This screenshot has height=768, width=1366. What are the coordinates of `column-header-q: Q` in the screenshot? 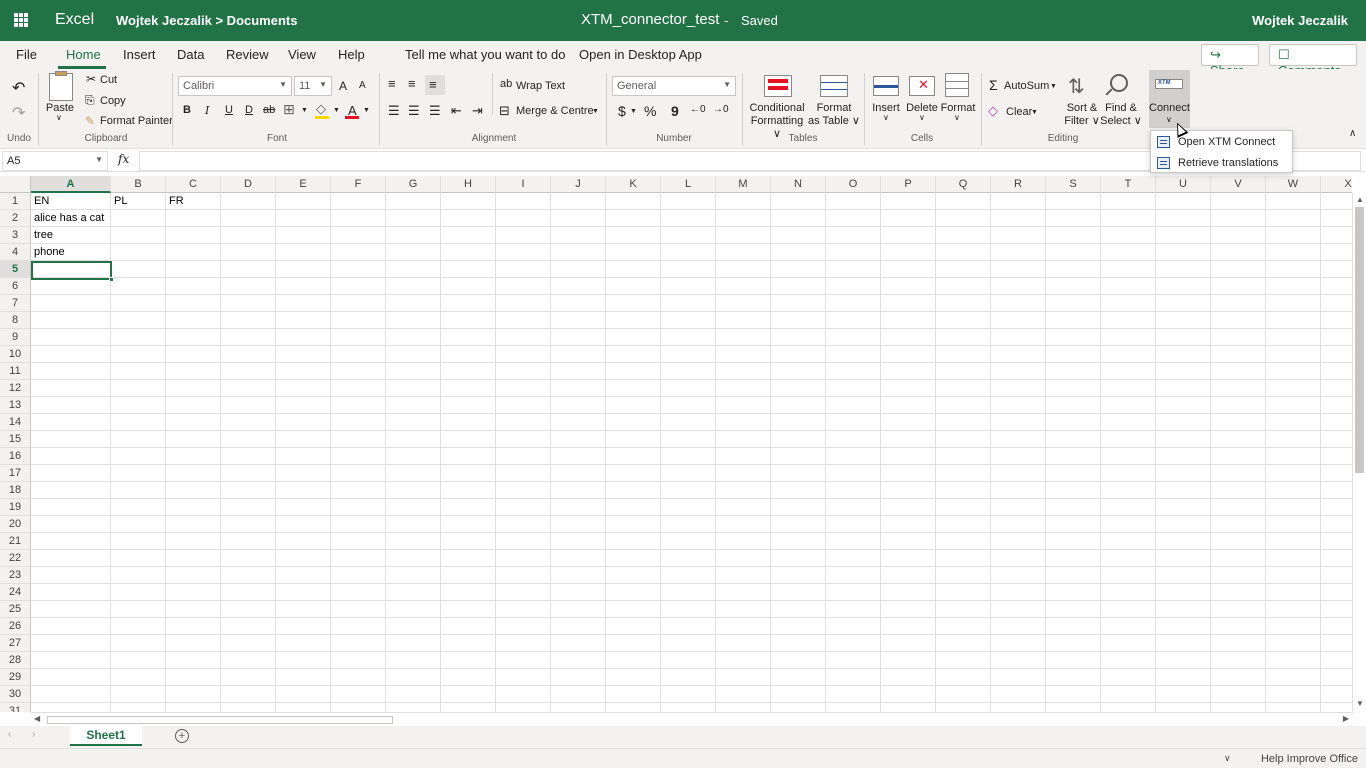 It's located at (963, 184).